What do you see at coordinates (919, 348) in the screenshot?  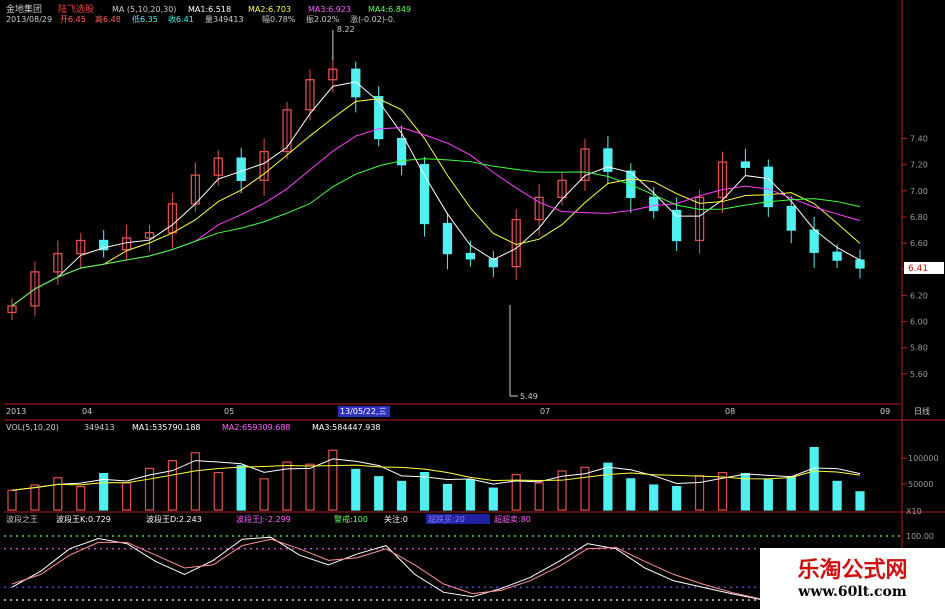 I see `price-tick-label: 5.80` at bounding box center [919, 348].